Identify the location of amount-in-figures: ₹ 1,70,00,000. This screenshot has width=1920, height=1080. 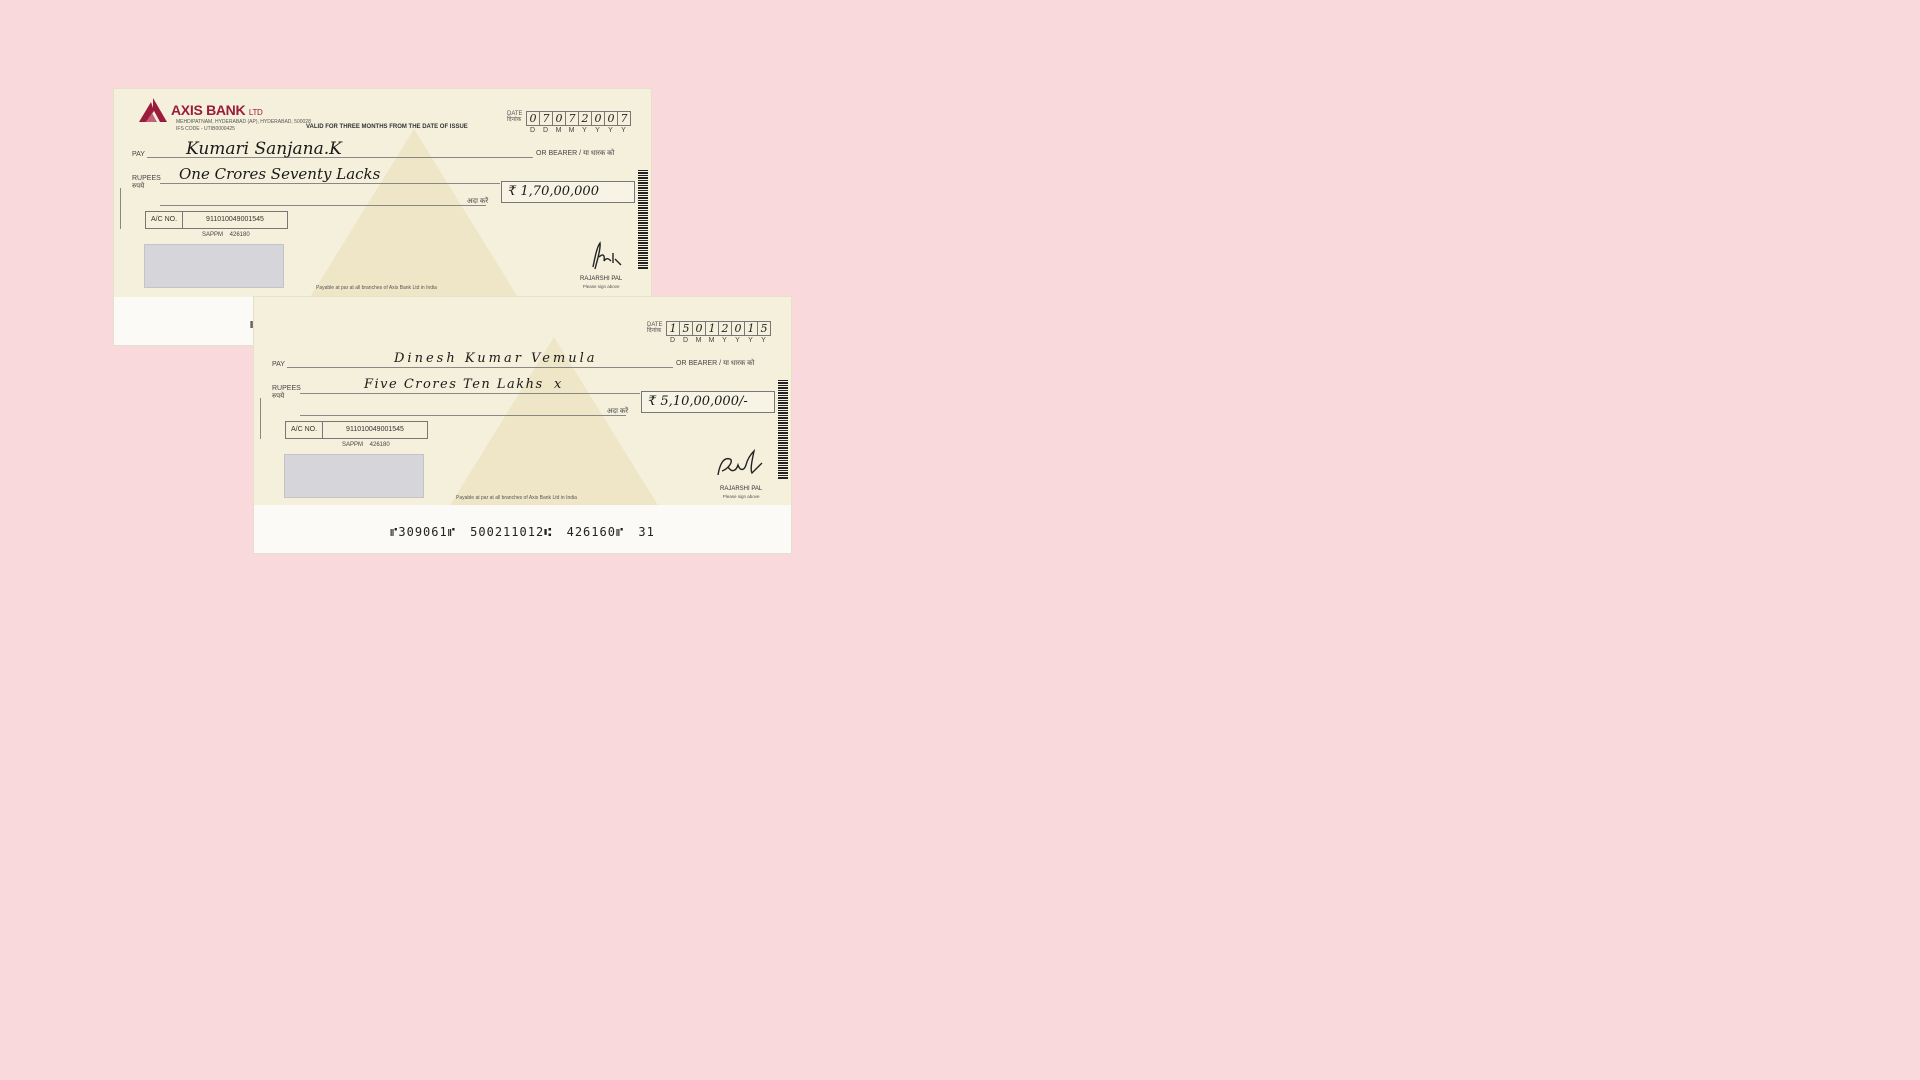
(553, 191).